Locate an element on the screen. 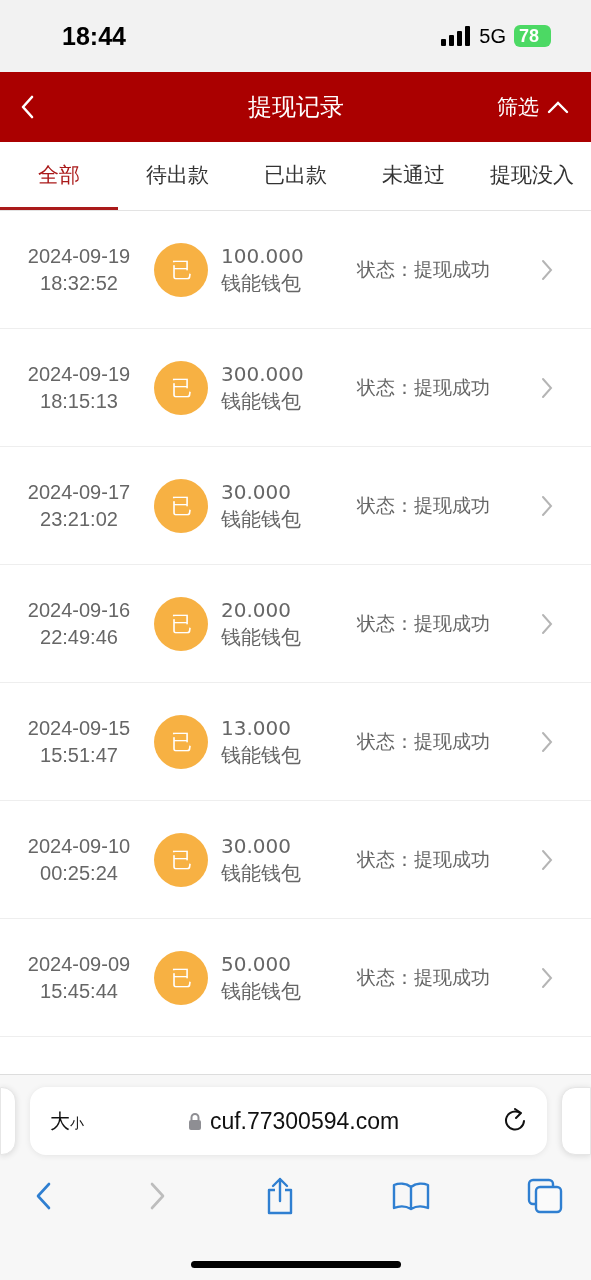 The image size is (591, 1280). record-row: 2024-09-10 00:25:24 已 30.000 钱能钱包 状态：提现成功 is located at coordinates (295, 860).